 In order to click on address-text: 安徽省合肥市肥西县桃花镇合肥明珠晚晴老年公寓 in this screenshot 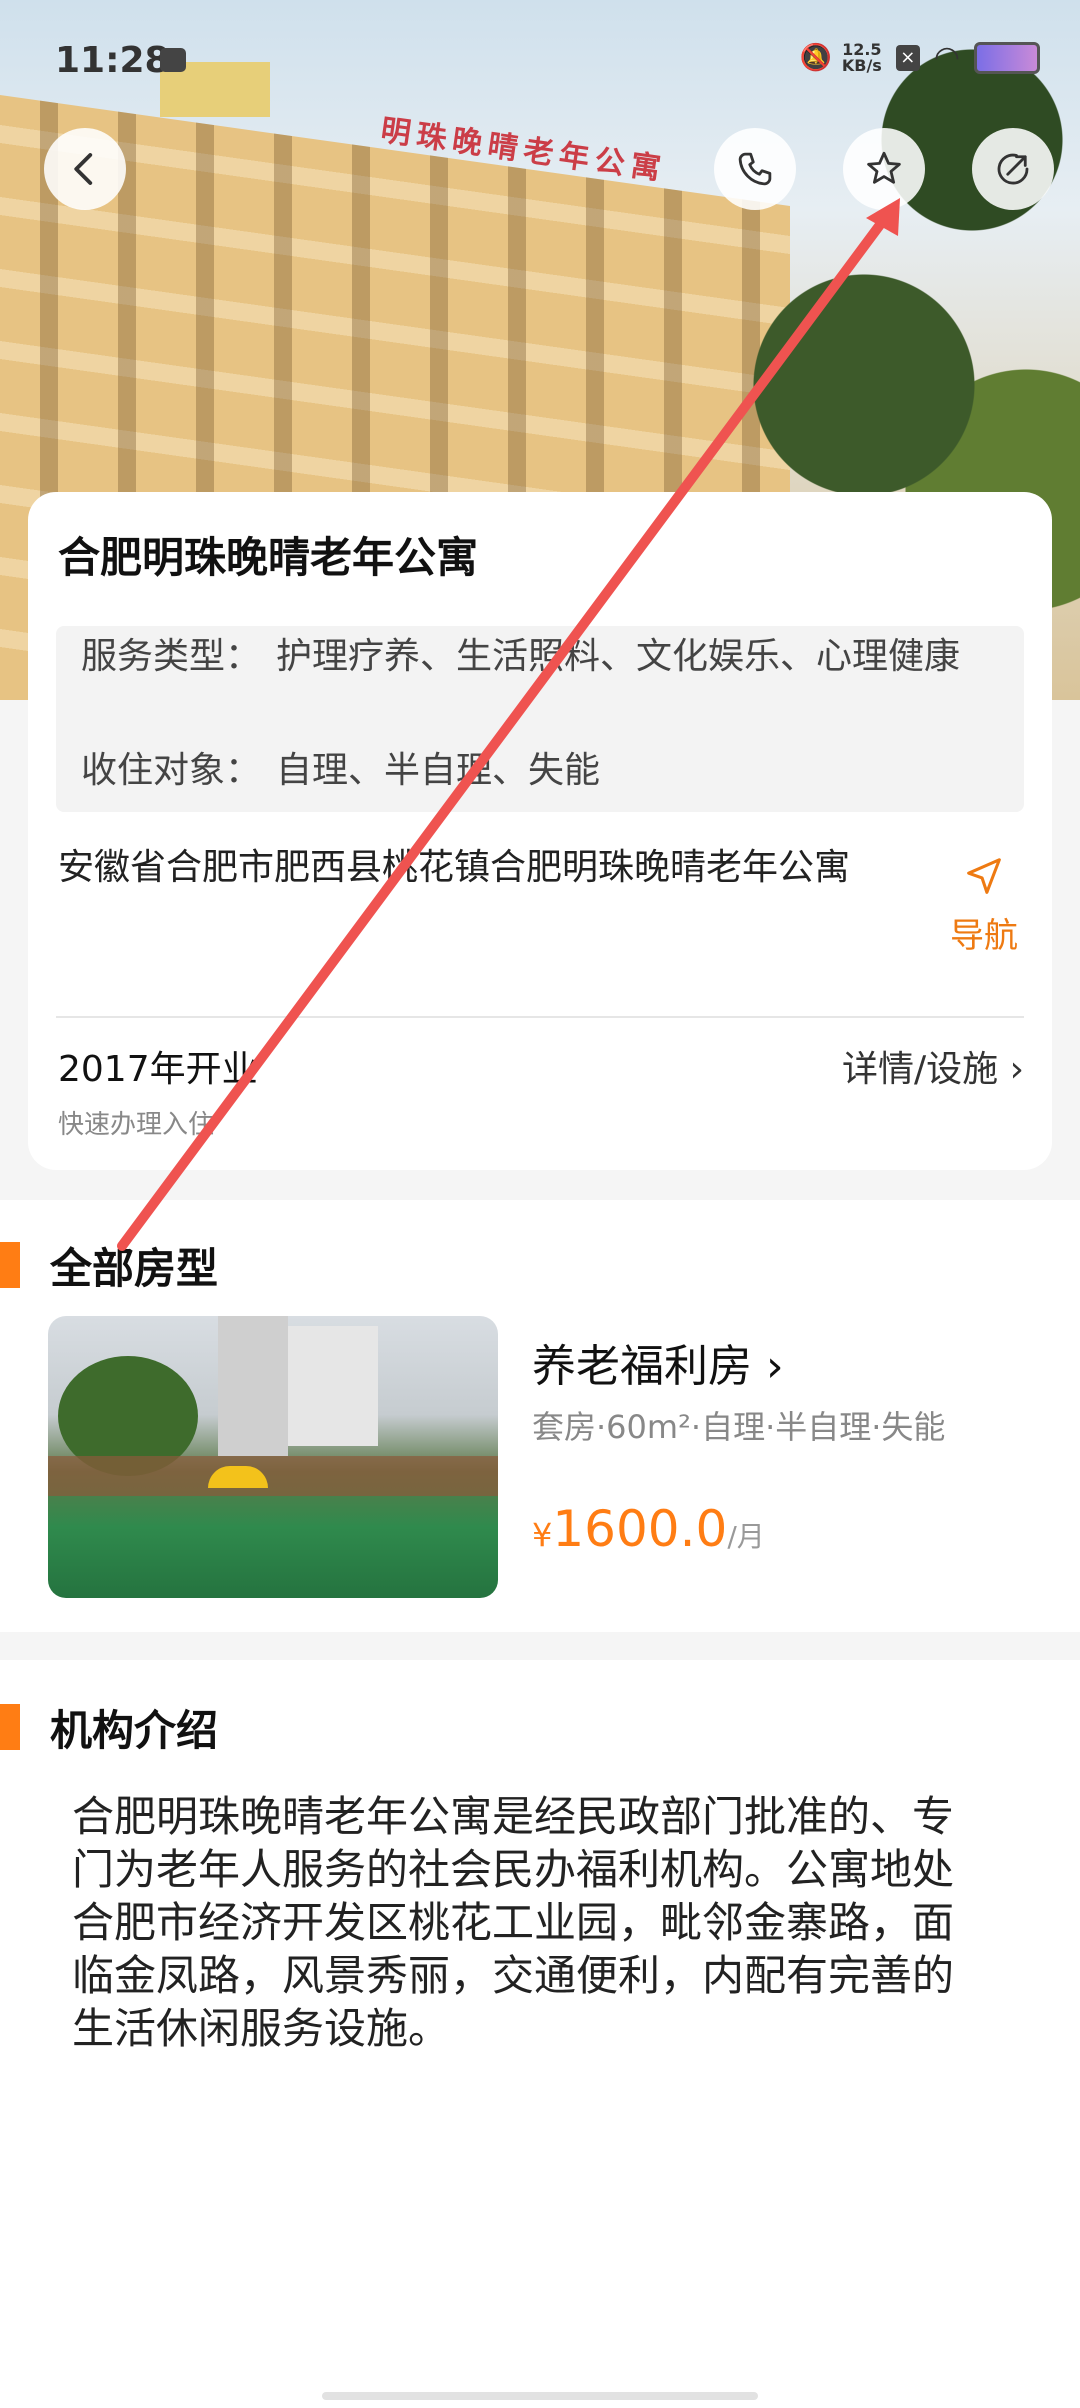, I will do `click(454, 867)`.